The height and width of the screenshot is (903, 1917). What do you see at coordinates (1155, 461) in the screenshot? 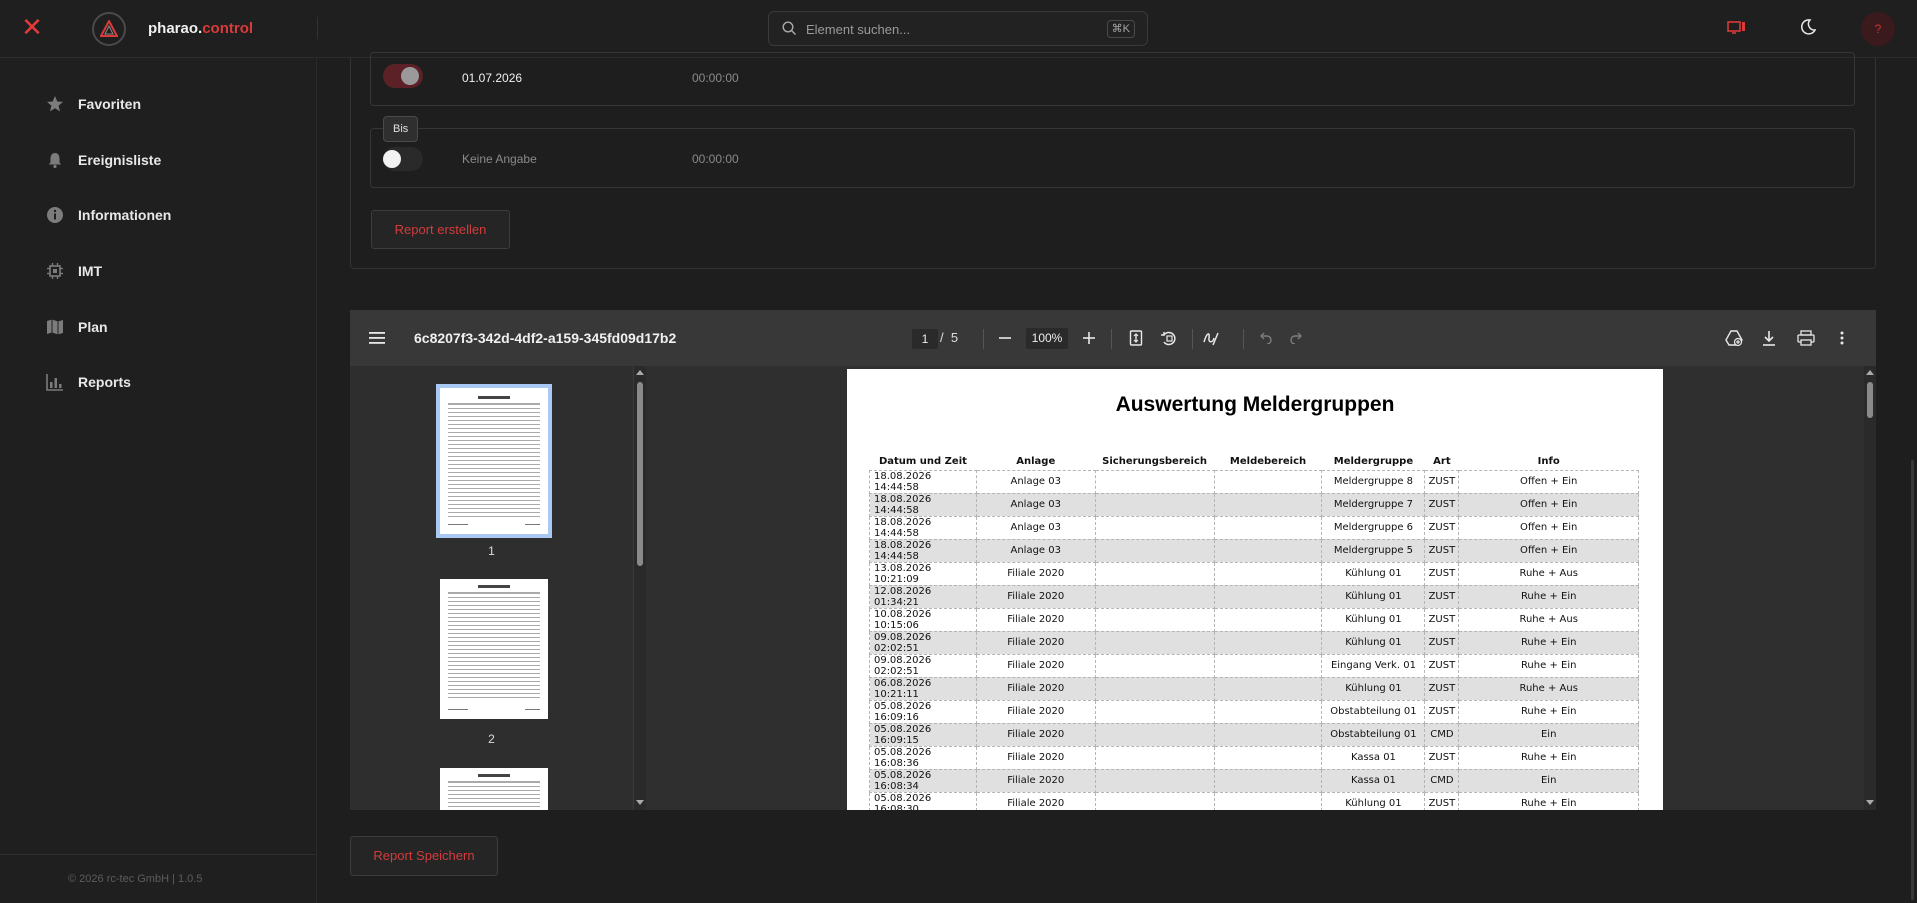
I see `column-header: Sicherungsbereich` at bounding box center [1155, 461].